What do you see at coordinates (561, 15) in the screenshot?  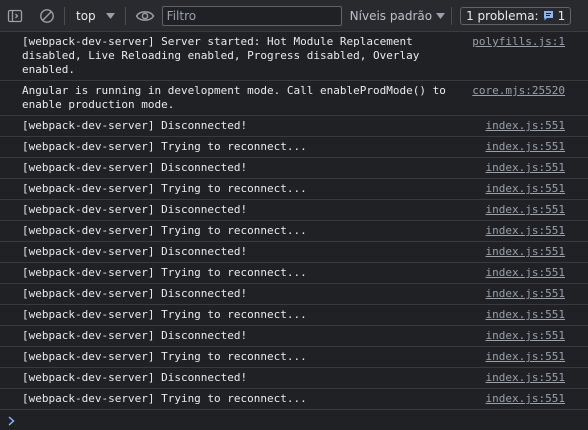 I see `issues-count: 1` at bounding box center [561, 15].